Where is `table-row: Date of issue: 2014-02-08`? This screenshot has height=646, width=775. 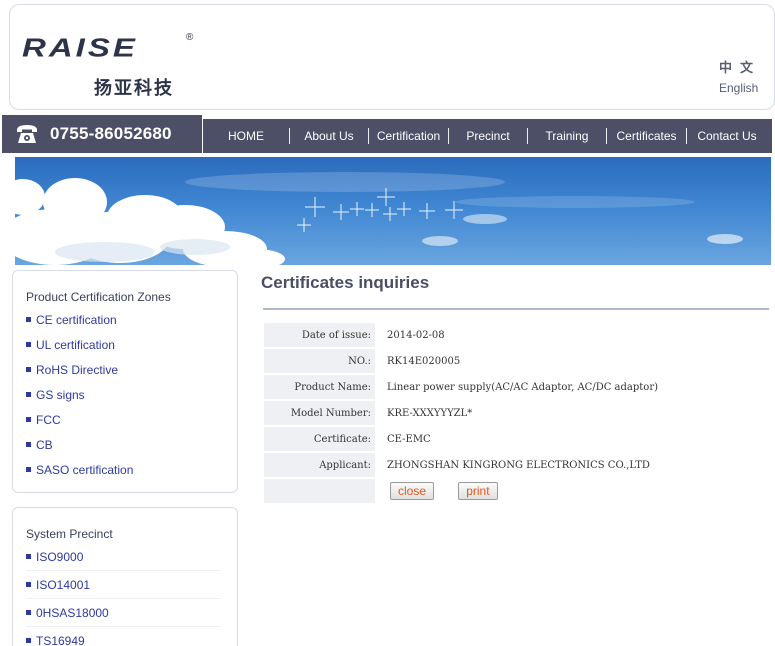
table-row: Date of issue: 2014-02-08 is located at coordinates (516, 335).